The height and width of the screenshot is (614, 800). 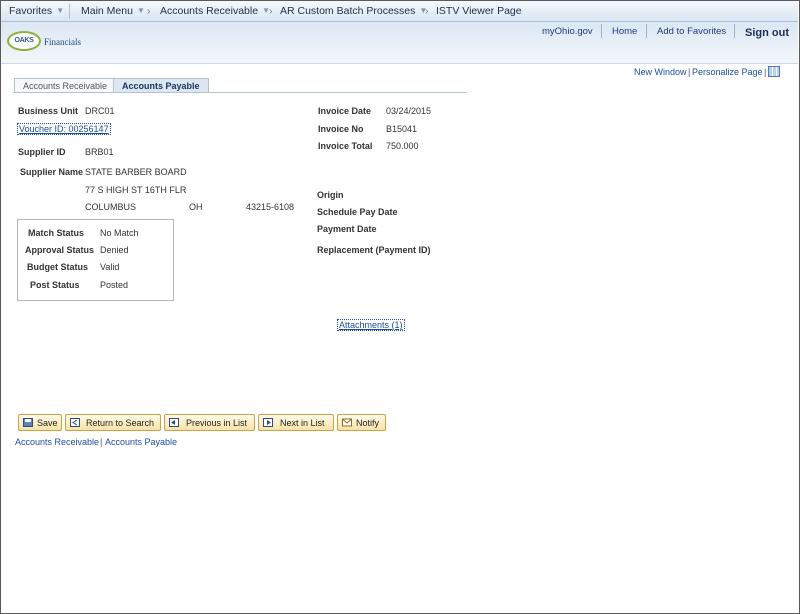 I want to click on home-link: Home, so click(x=624, y=31).